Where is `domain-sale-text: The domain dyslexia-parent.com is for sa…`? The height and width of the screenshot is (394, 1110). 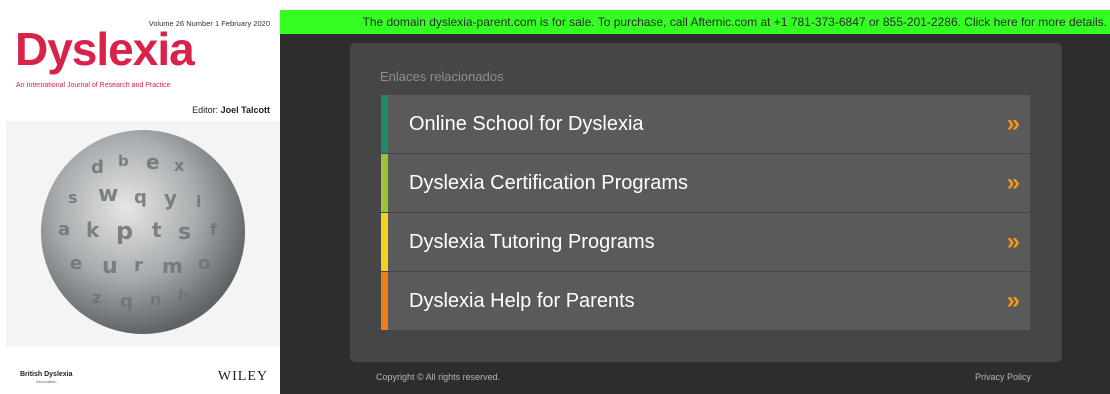
domain-sale-text: The domain dyslexia-parent.com is for sa… is located at coordinates (736, 22).